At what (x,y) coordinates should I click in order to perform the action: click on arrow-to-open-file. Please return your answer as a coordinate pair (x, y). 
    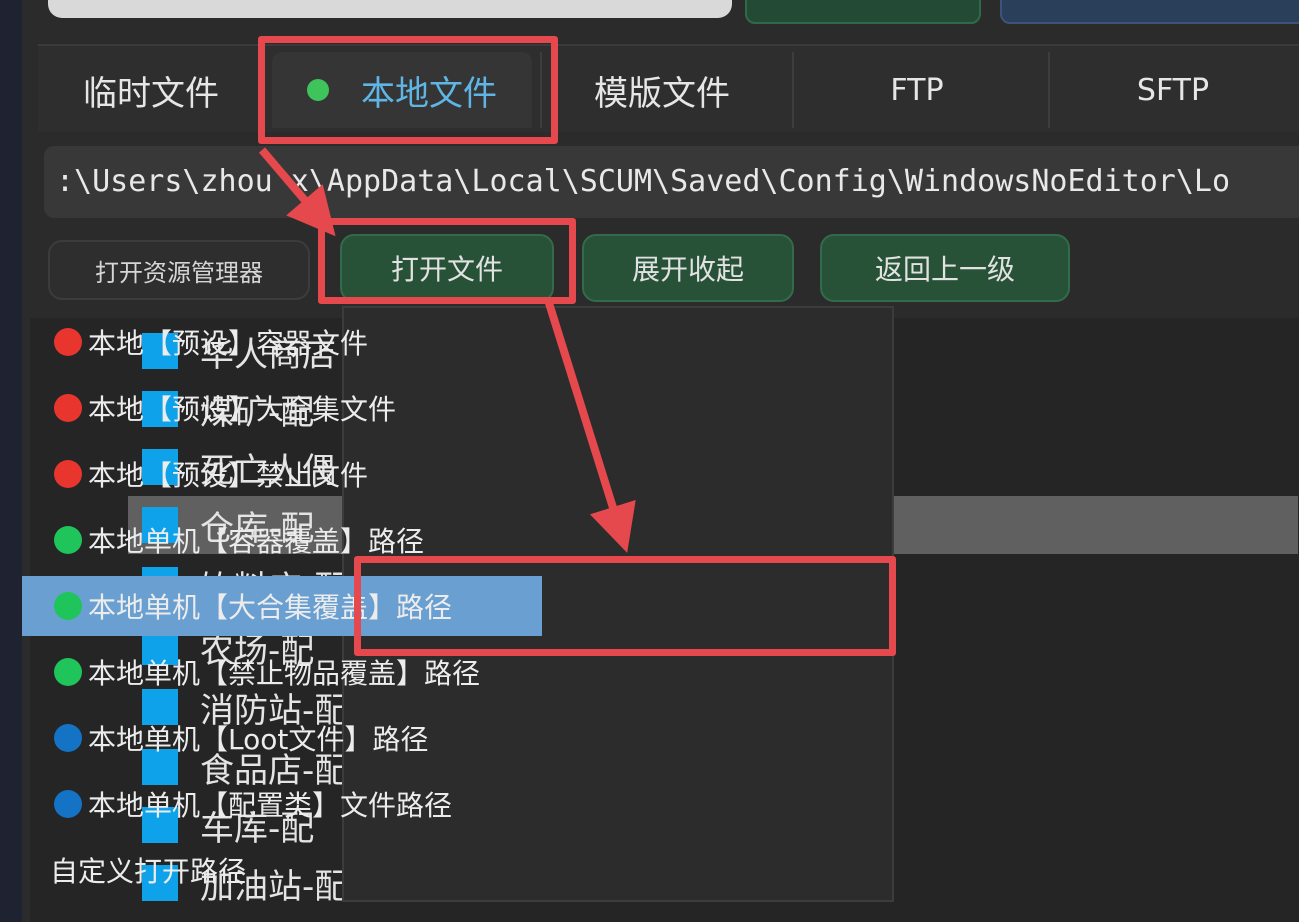
    Looking at the image, I should click on (297, 192).